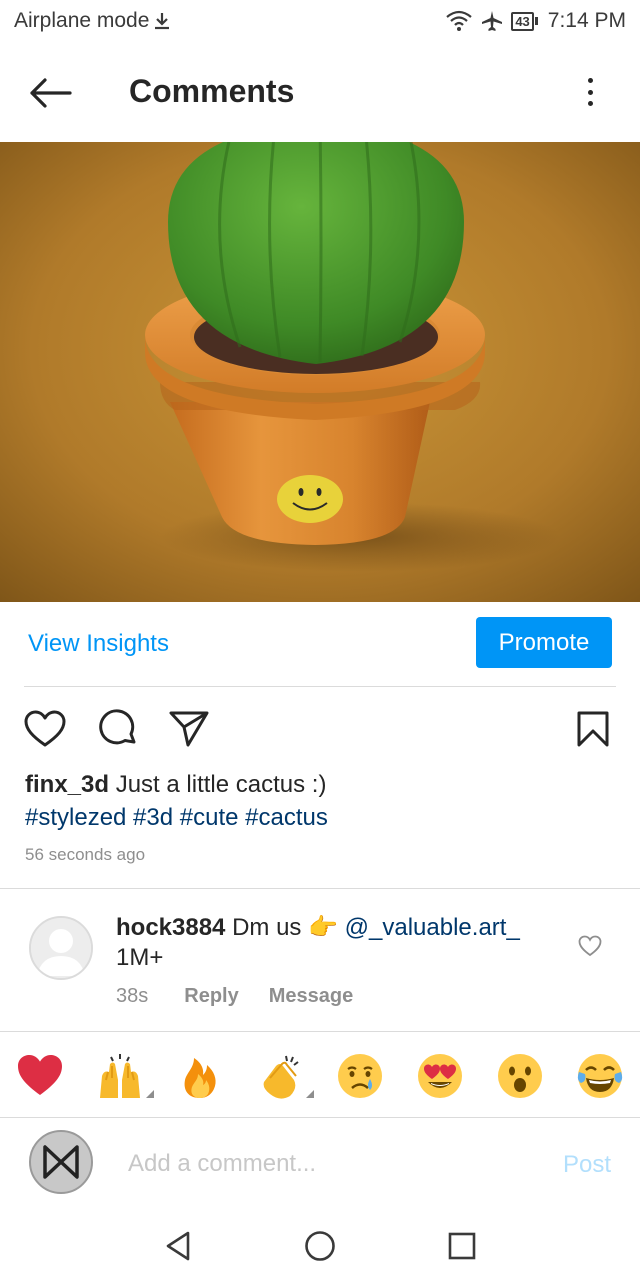 This screenshot has height=1280, width=640. Describe the element at coordinates (98, 644) in the screenshot. I see `view-insights-link: View Insights` at that location.